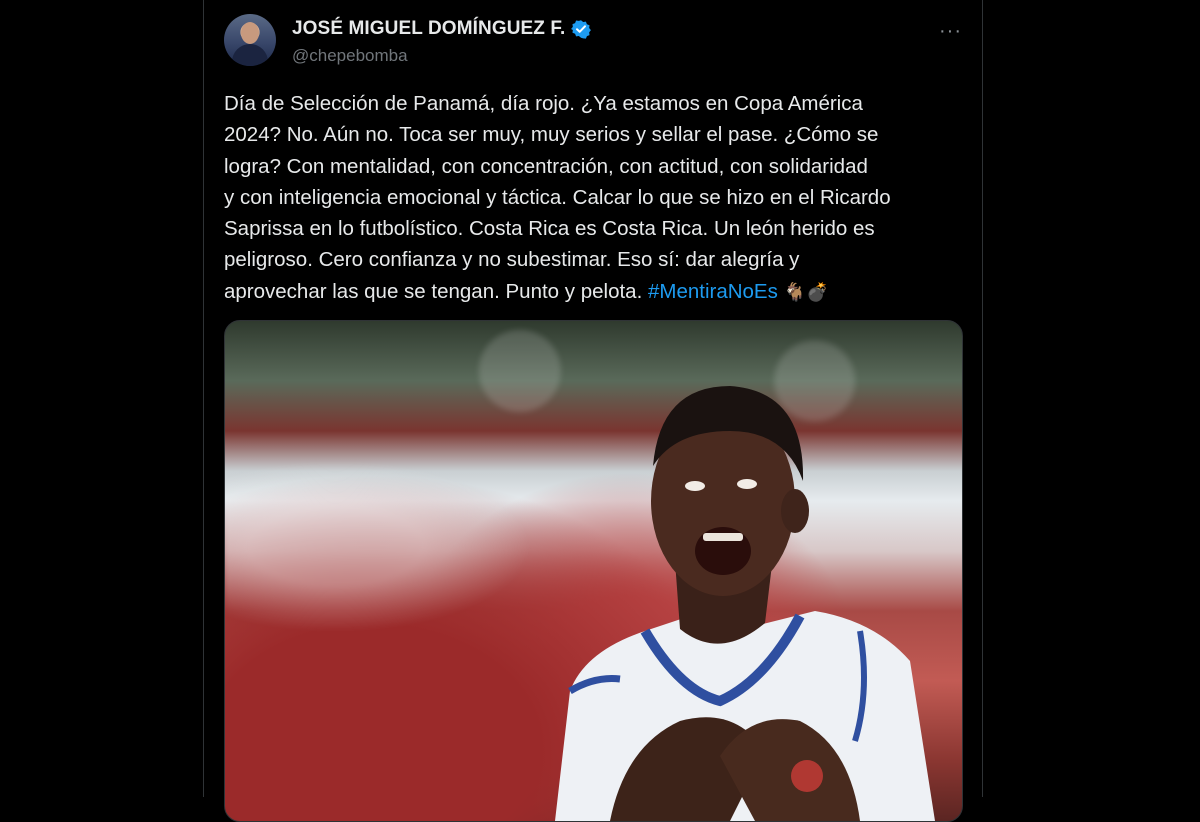  I want to click on avatar-head, so click(250, 33).